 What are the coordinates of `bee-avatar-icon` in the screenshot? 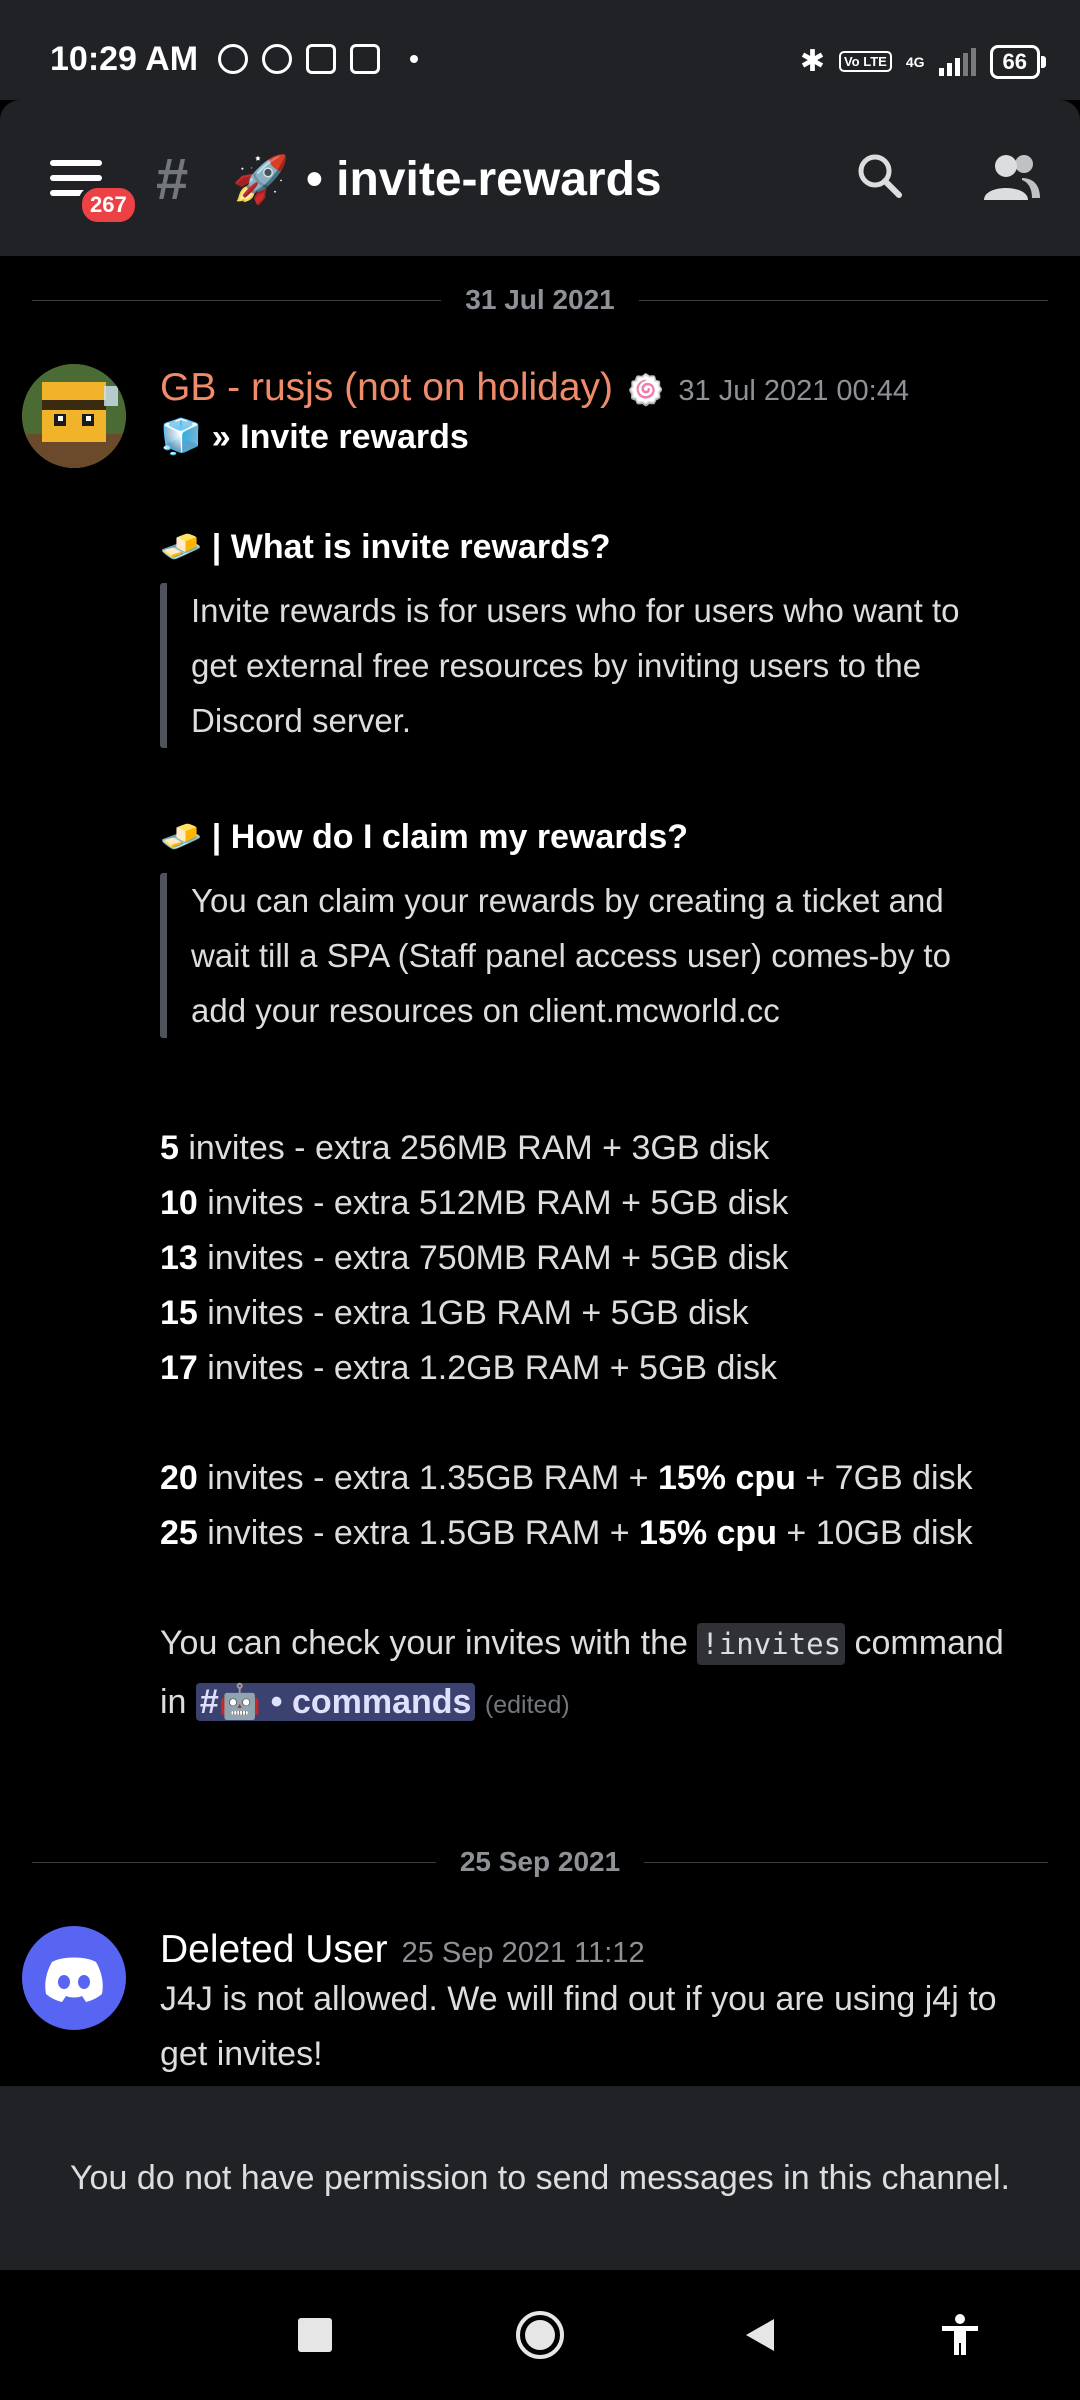 It's located at (74, 416).